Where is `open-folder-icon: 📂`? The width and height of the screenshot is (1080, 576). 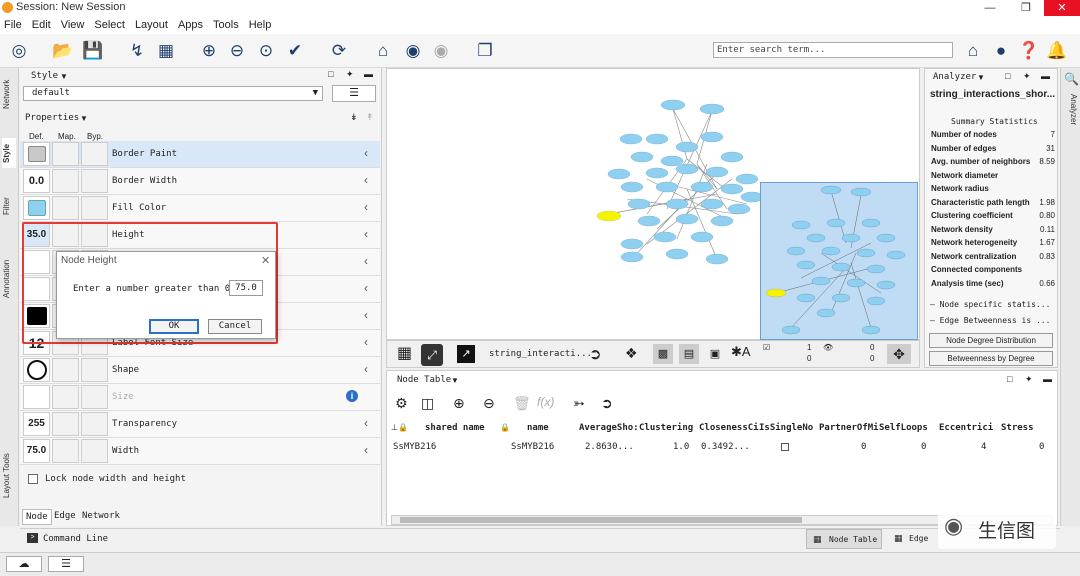
open-folder-icon: 📂 is located at coordinates (63, 51).